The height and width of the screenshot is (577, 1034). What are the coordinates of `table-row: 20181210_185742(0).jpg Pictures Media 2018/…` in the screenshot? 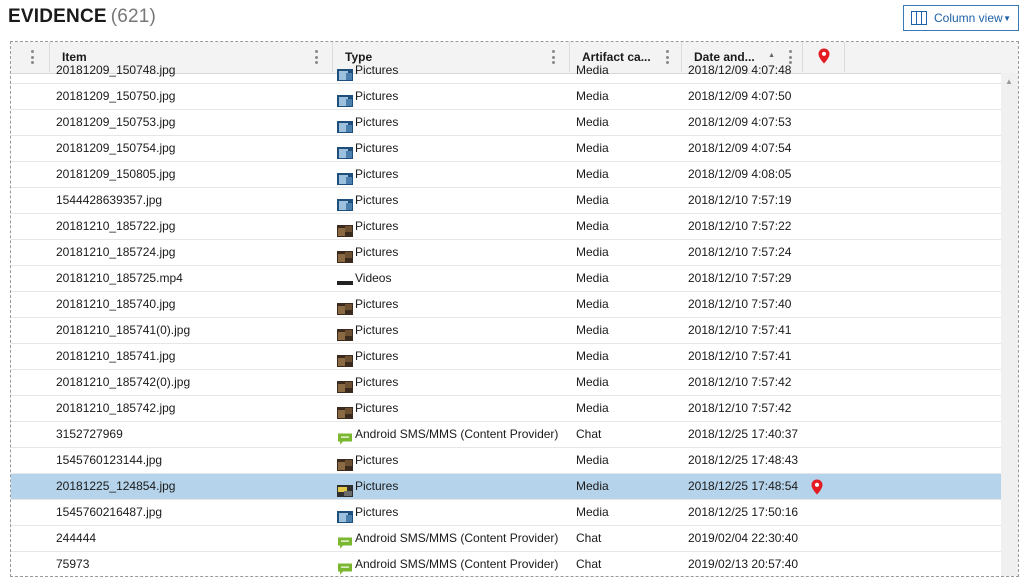 It's located at (506, 383).